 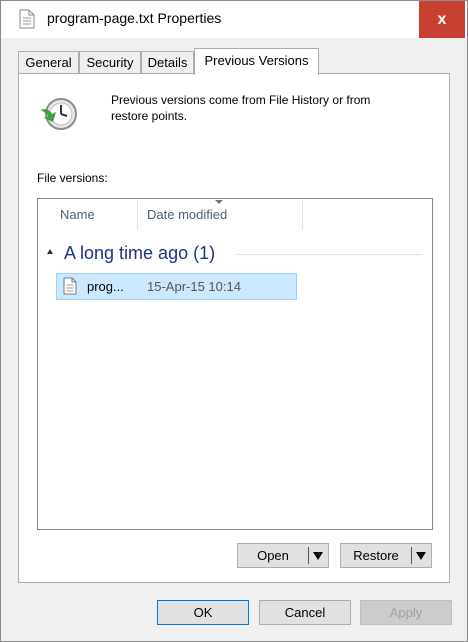 I want to click on open-button-label: Open, so click(x=273, y=555).